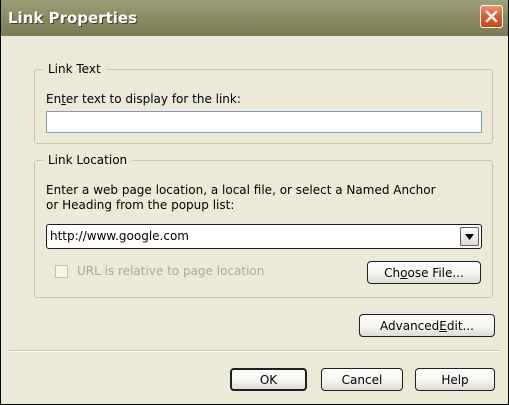  What do you see at coordinates (362, 379) in the screenshot?
I see `cancel-button: Cancel` at bounding box center [362, 379].